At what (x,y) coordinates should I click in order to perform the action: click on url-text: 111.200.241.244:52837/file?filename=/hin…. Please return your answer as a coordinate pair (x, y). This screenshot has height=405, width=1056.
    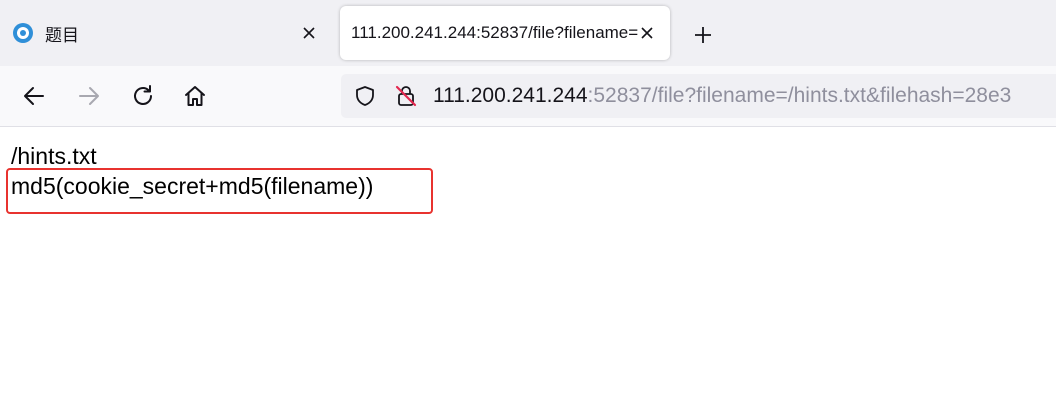
    Looking at the image, I should click on (722, 96).